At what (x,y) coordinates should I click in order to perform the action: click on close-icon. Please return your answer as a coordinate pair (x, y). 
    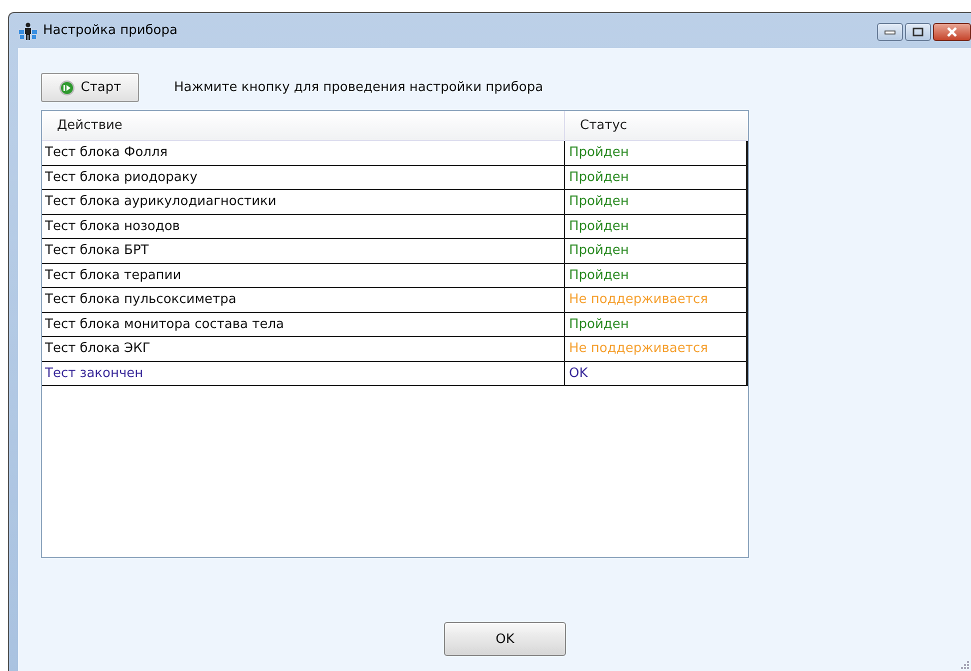
    Looking at the image, I should click on (952, 32).